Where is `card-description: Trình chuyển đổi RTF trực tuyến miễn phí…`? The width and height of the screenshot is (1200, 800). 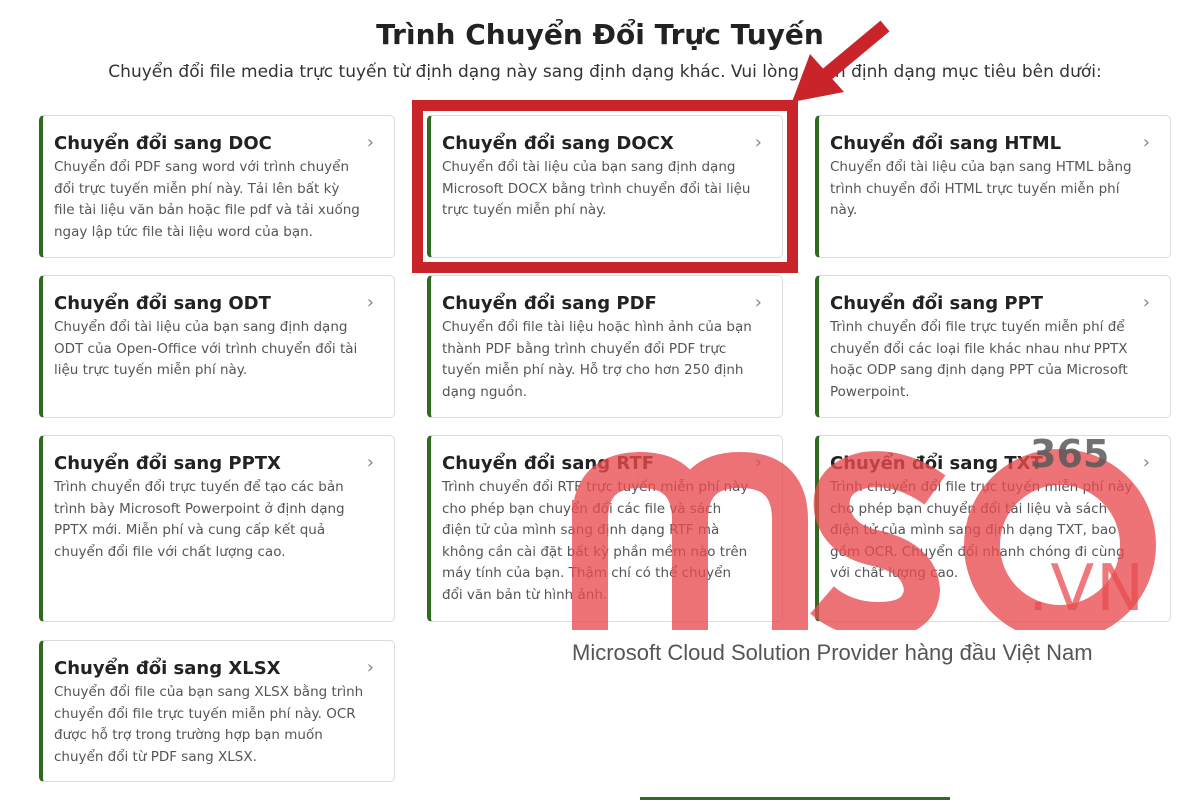 card-description: Trình chuyển đổi RTF trực tuyến miễn phí… is located at coordinates (595, 541).